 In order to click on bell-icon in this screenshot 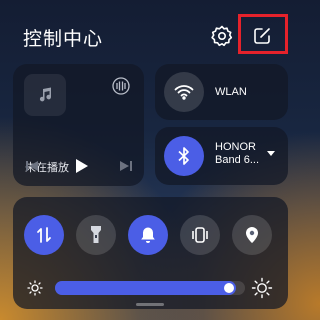, I will do `click(148, 235)`.